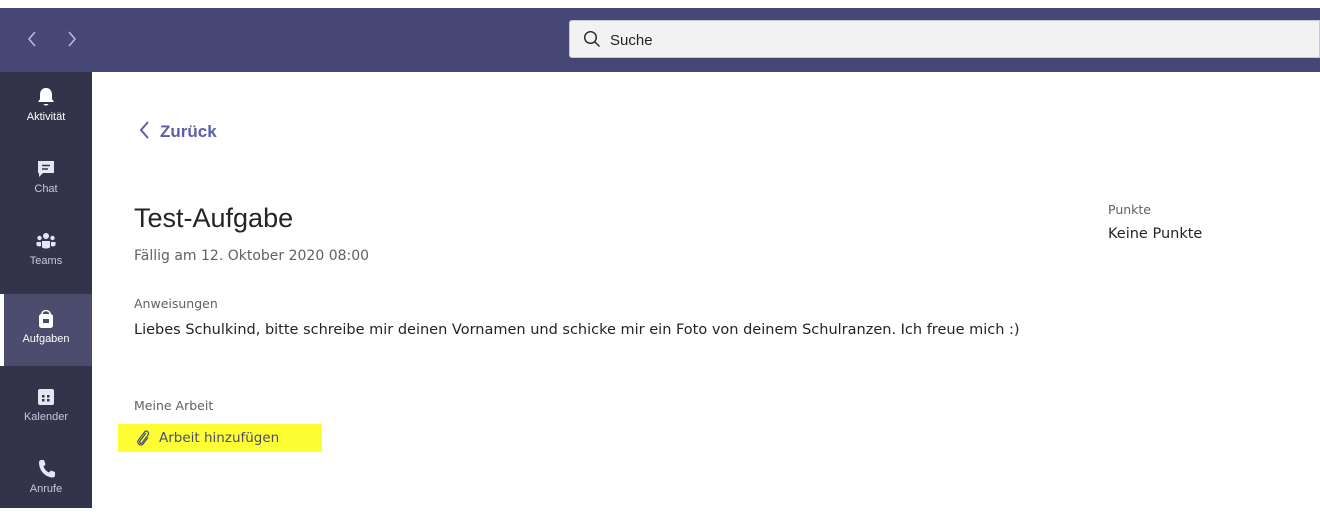 This screenshot has height=516, width=1320. I want to click on rail-item-label: Kalender, so click(46, 417).